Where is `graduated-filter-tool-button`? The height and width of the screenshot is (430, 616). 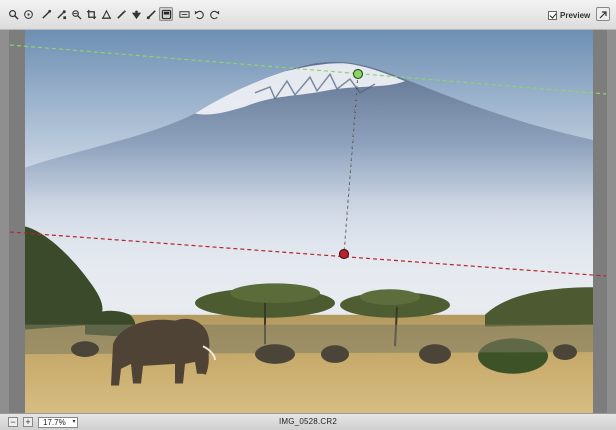 graduated-filter-tool-button is located at coordinates (166, 14).